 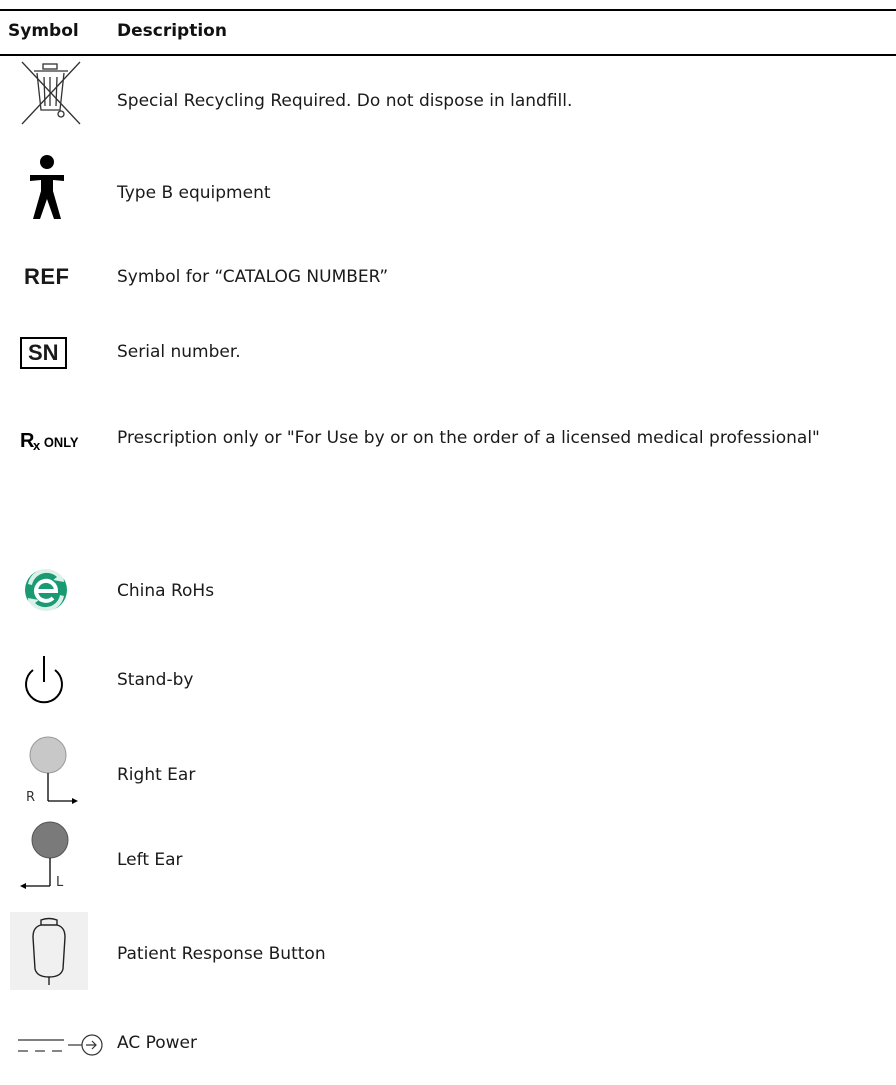 What do you see at coordinates (52, 770) in the screenshot?
I see `right-ear-icon: R` at bounding box center [52, 770].